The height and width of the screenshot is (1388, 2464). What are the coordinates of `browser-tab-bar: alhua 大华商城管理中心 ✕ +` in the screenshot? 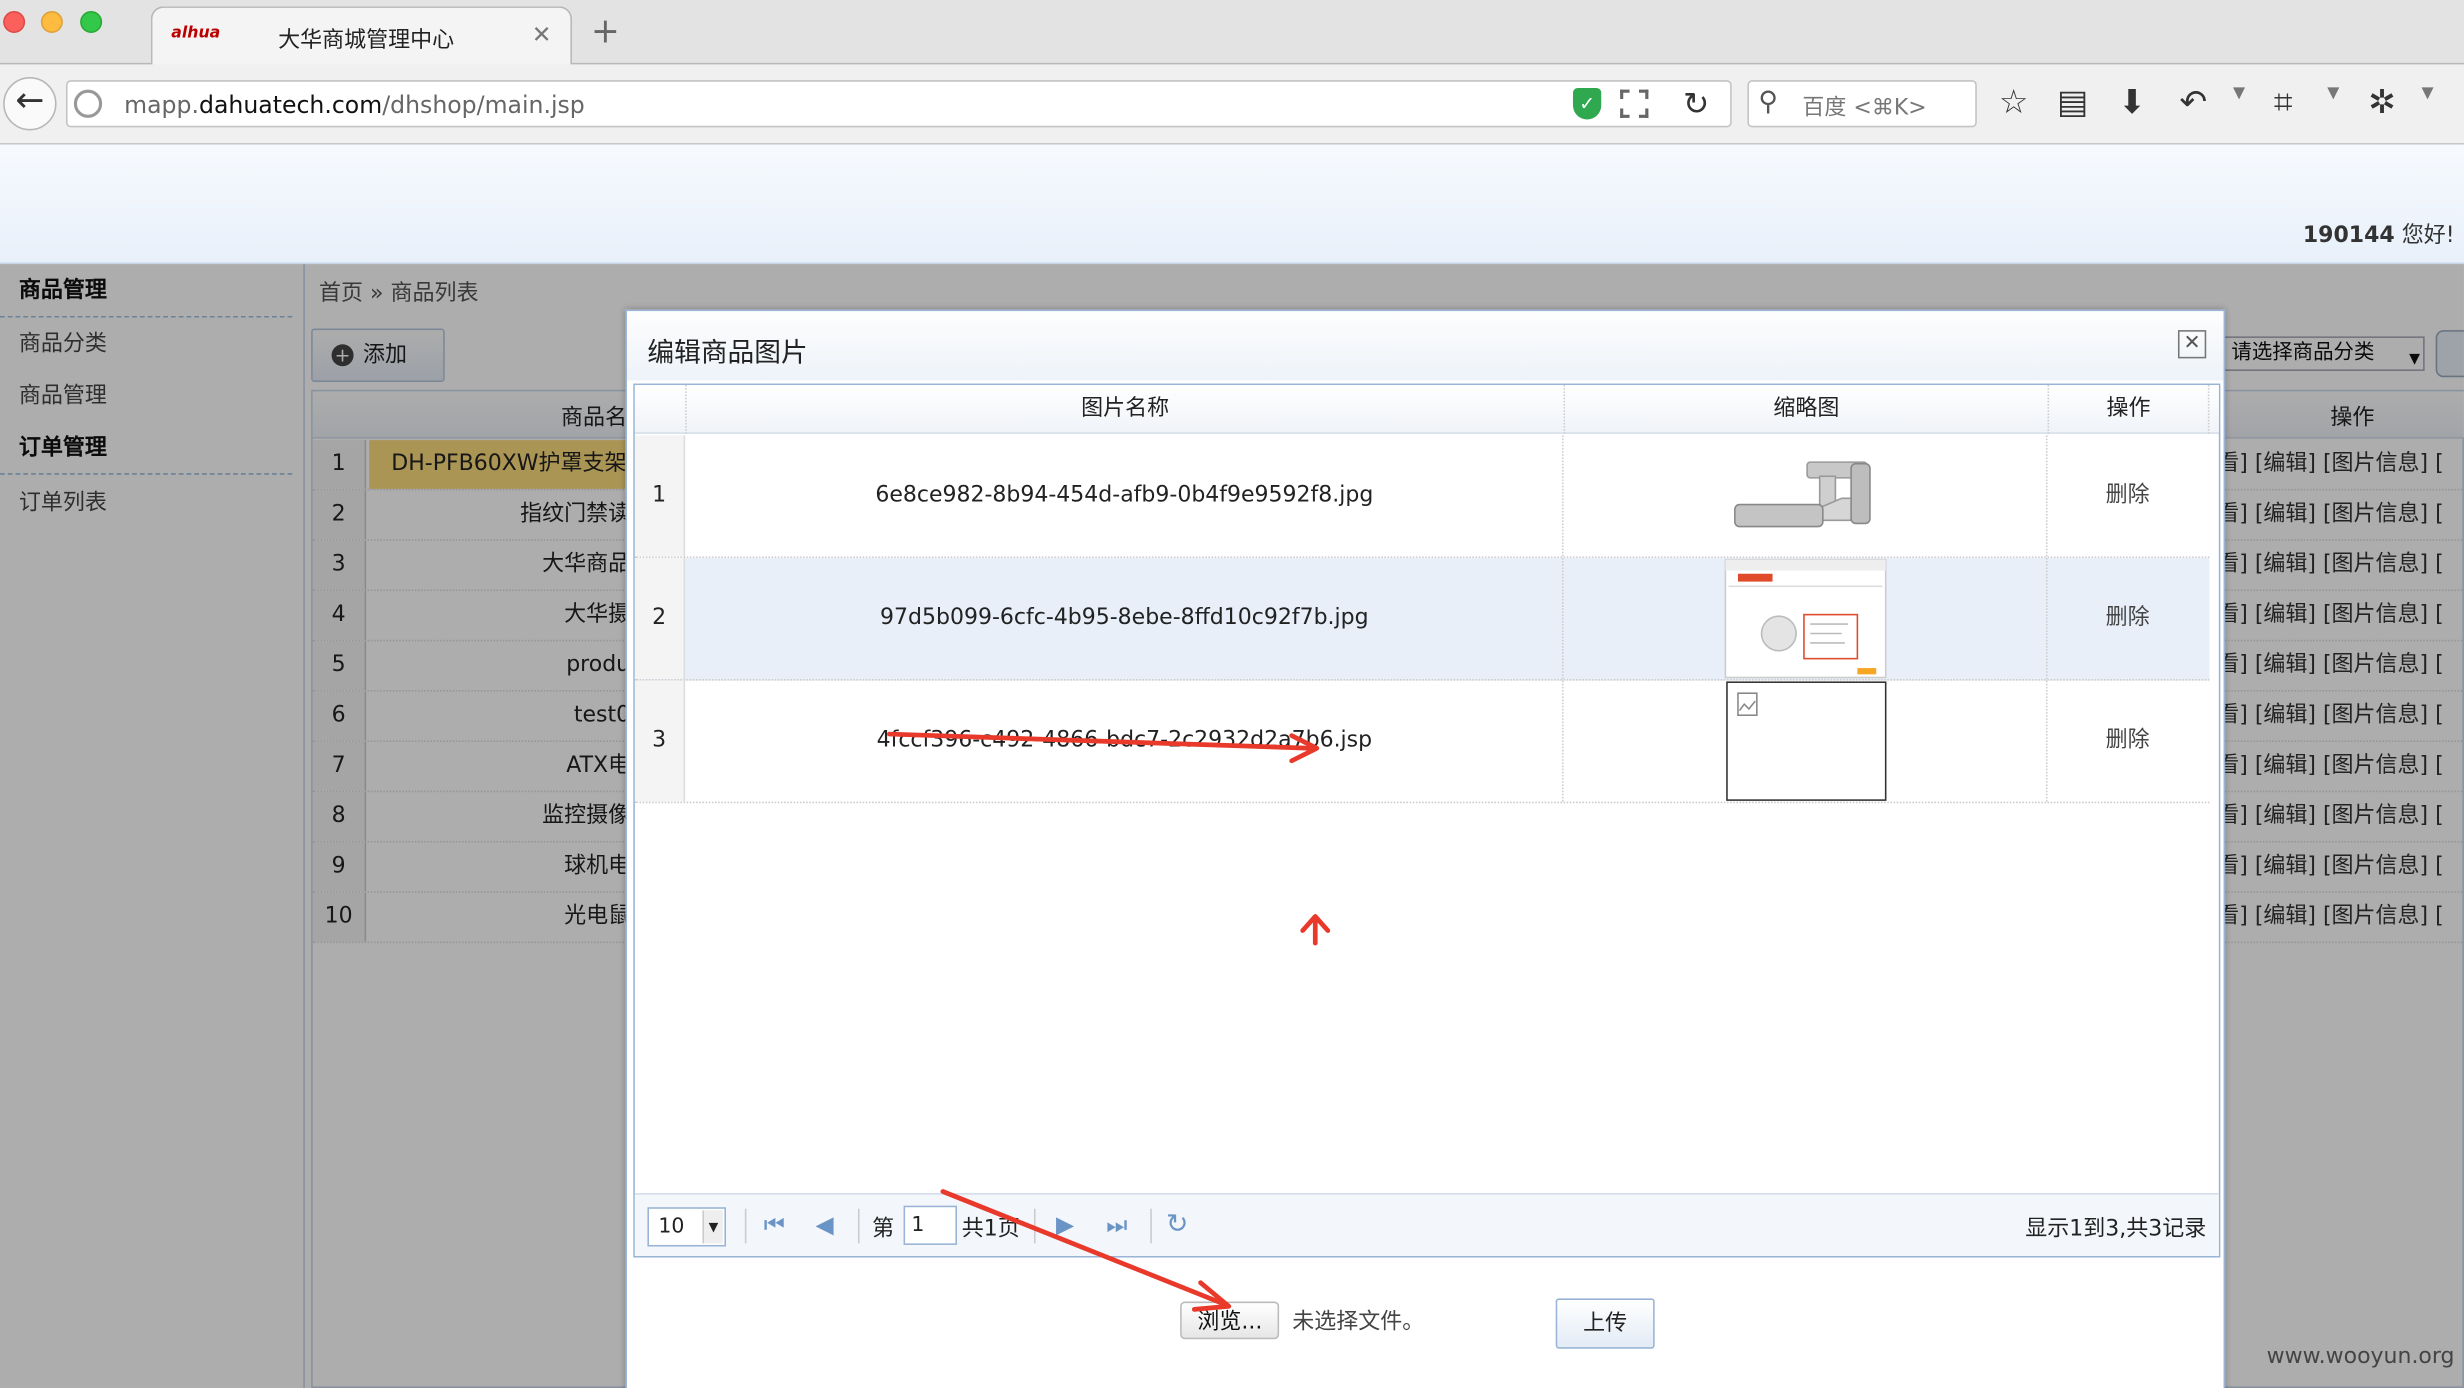 It's located at (1232, 33).